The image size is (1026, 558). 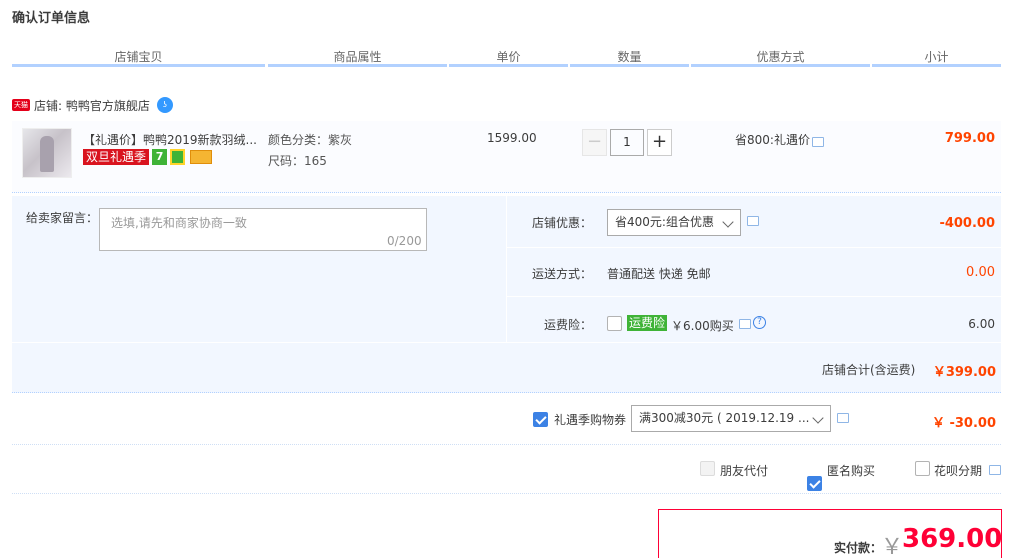 I want to click on quantity-decrease-button: −, so click(x=594, y=142).